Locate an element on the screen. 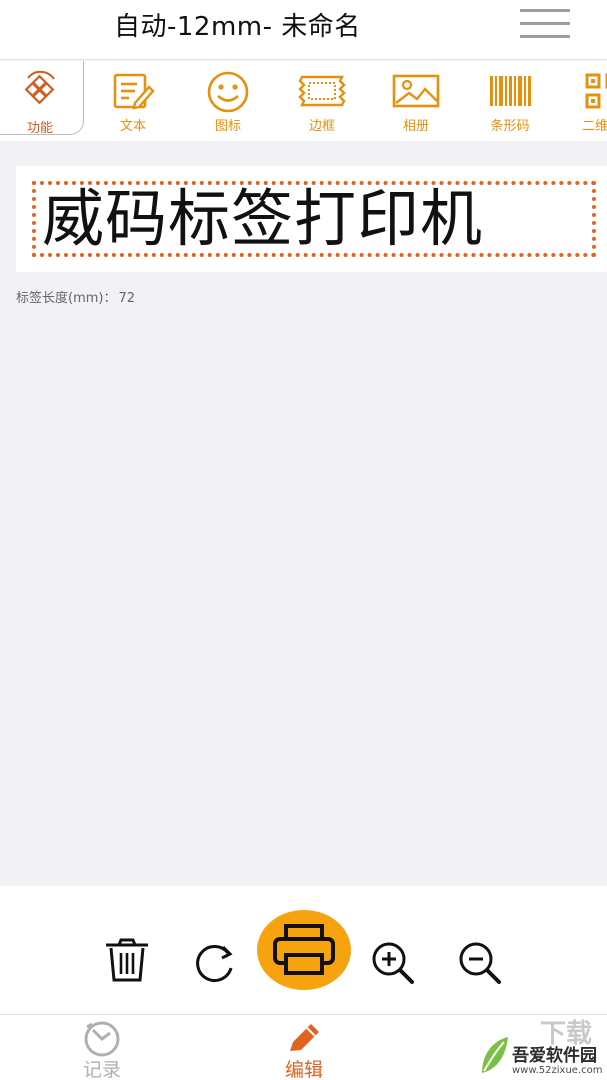 This screenshot has width=607, height=1080. trash-icon is located at coordinates (127, 960).